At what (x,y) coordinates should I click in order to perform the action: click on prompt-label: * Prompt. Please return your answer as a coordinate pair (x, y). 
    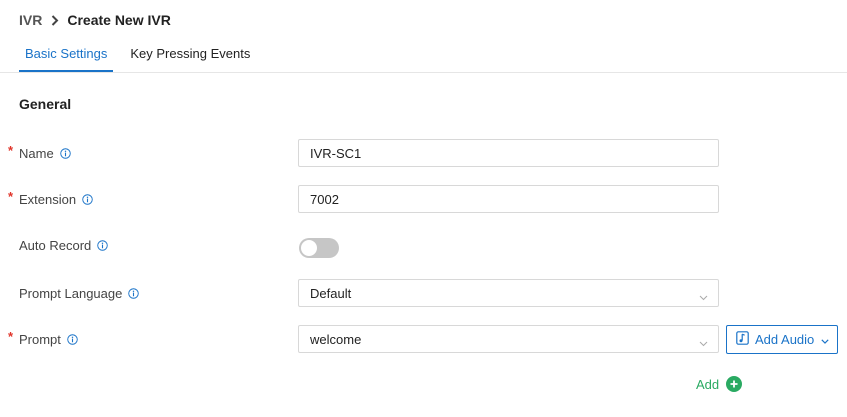
    Looking at the image, I should click on (43, 339).